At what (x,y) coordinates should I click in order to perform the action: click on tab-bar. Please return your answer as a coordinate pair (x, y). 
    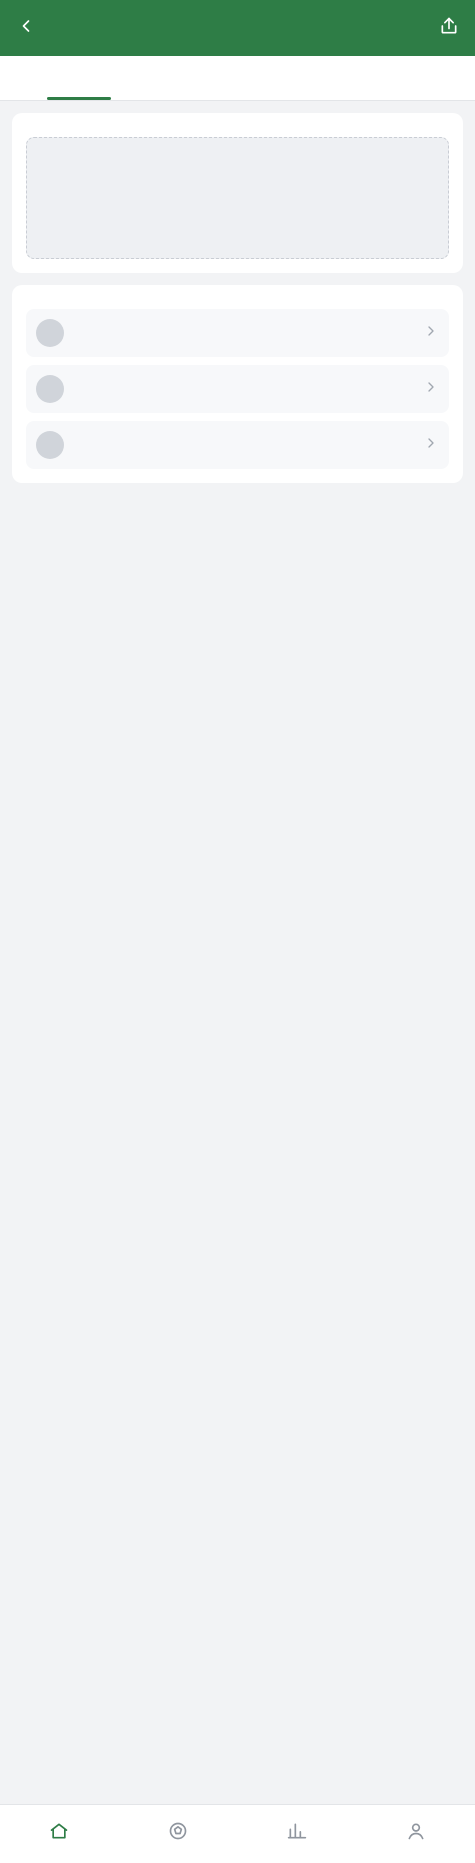
    Looking at the image, I should click on (237, 78).